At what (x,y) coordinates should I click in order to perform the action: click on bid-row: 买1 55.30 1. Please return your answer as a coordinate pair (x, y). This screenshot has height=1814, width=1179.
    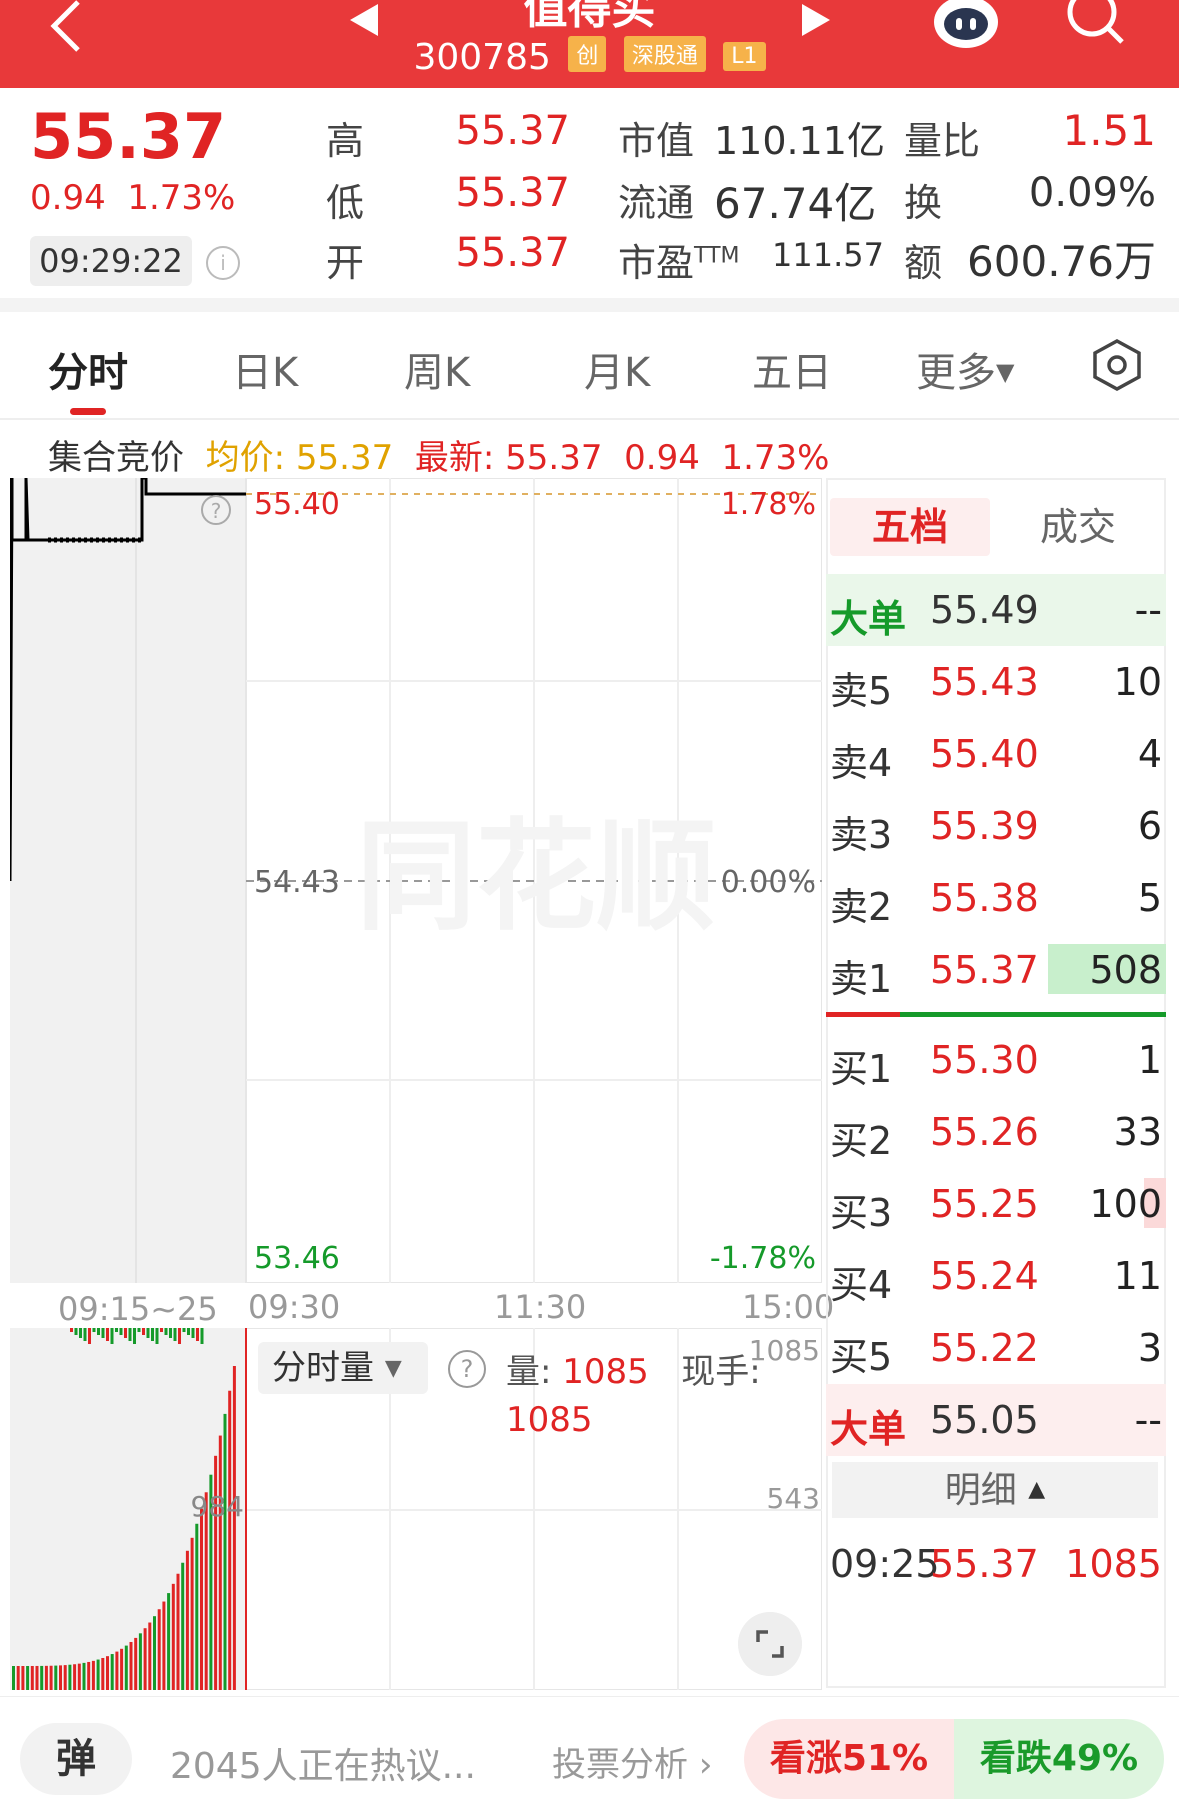
    Looking at the image, I should click on (996, 1060).